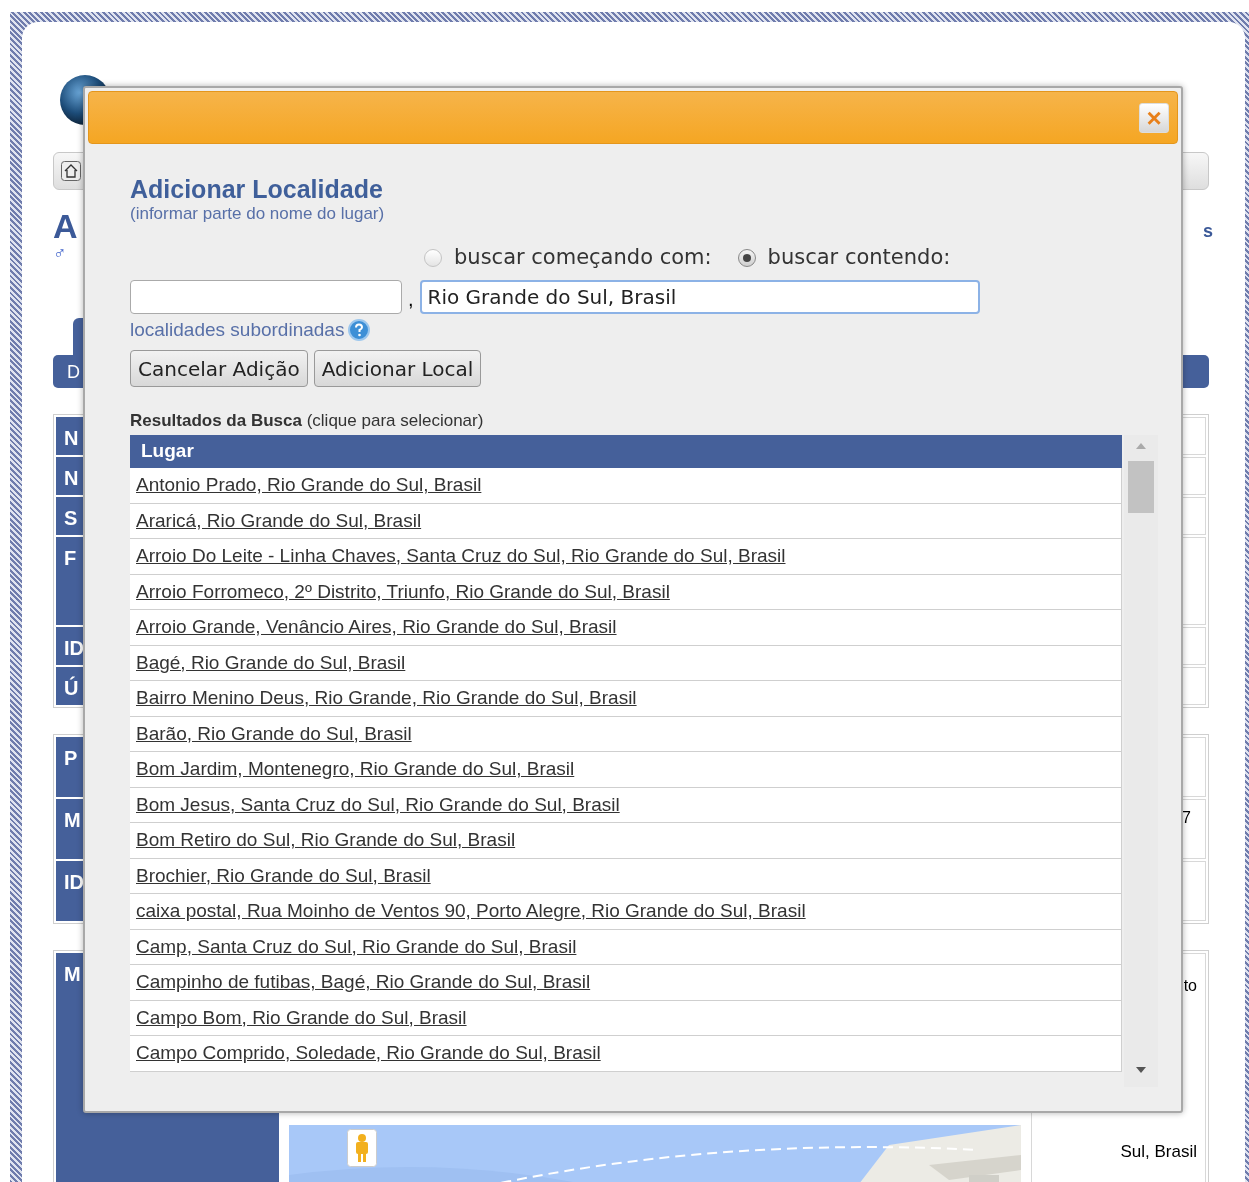 This screenshot has height=1182, width=1249. Describe the element at coordinates (307, 421) in the screenshot. I see `results-caption: Resultados da Busca (clique para selecionar)` at that location.